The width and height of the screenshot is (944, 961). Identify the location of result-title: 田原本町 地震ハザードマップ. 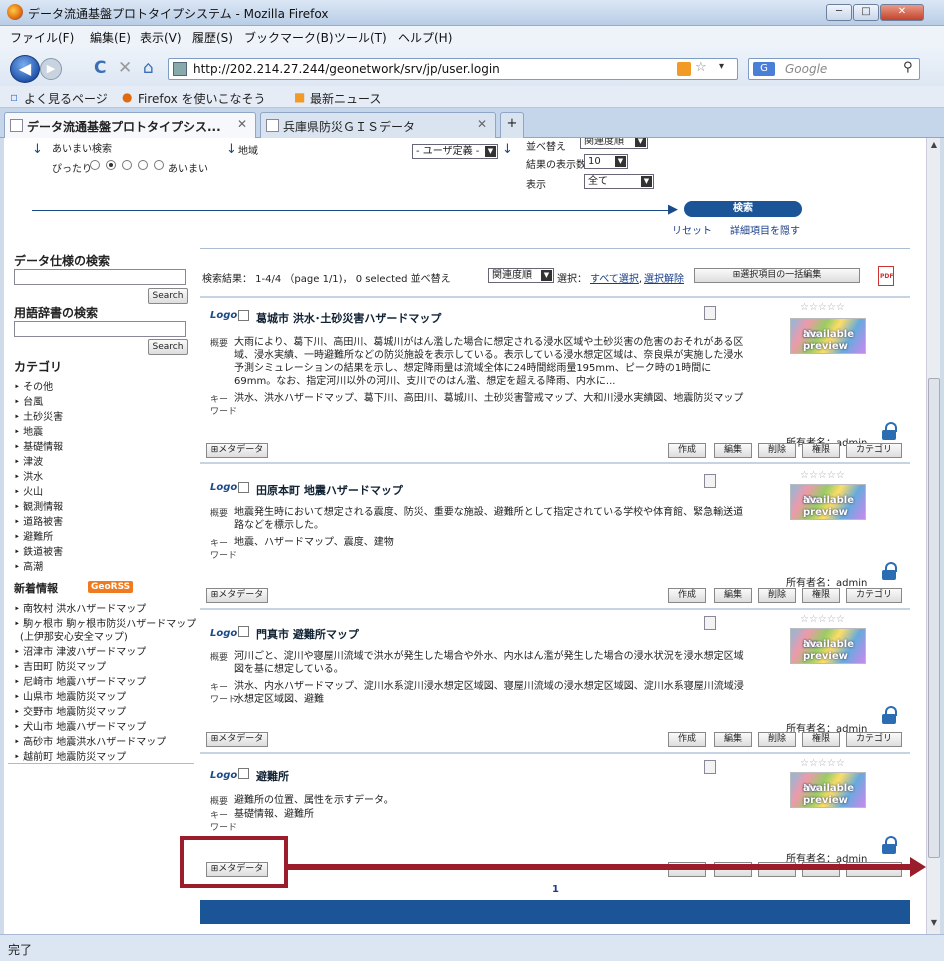
(329, 490).